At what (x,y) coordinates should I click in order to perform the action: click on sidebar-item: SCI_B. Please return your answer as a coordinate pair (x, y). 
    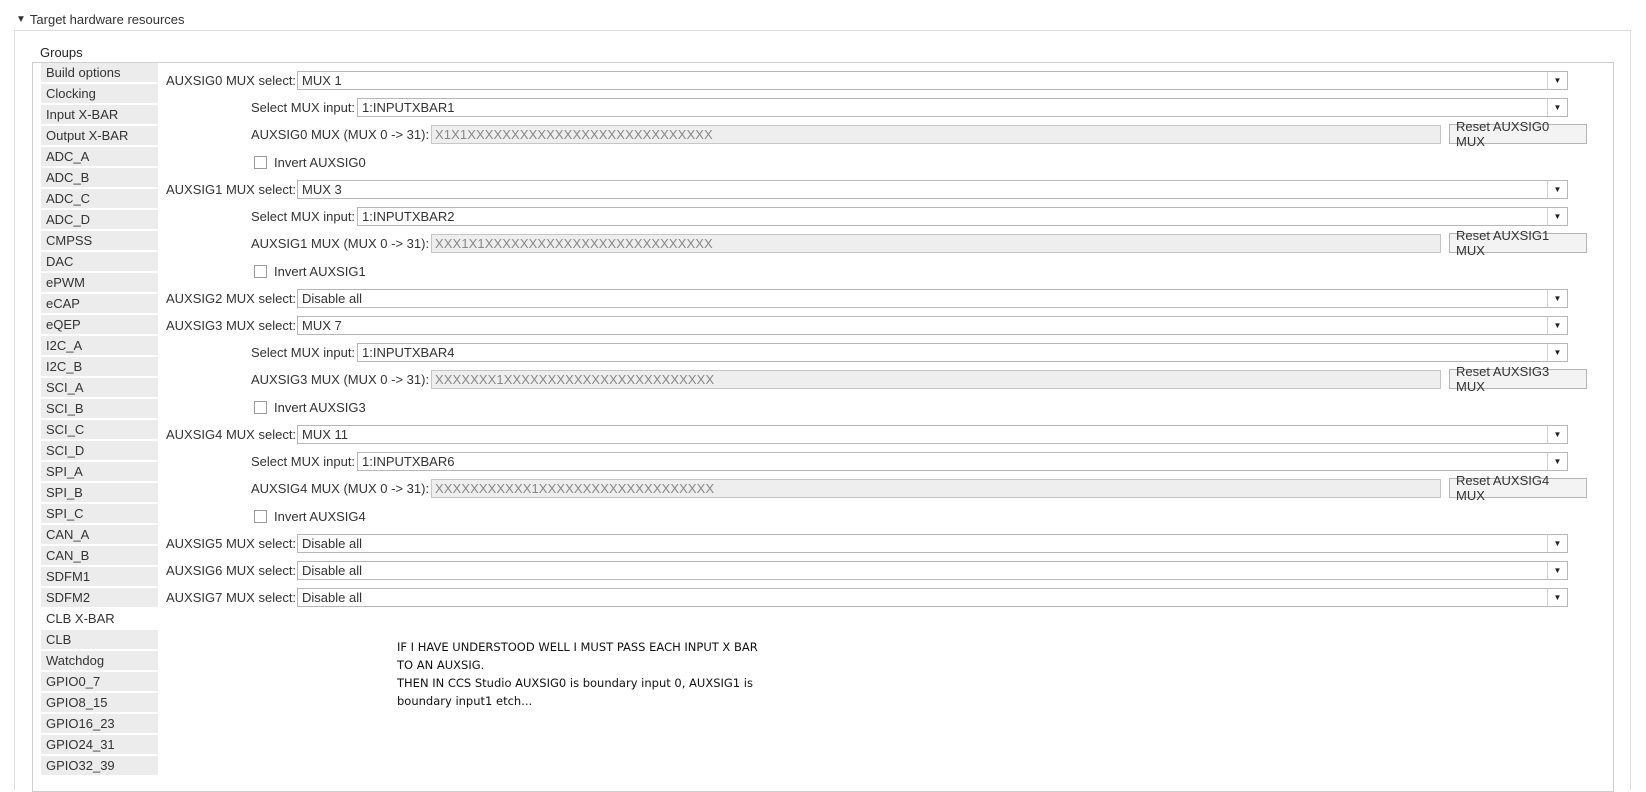
    Looking at the image, I should click on (99, 409).